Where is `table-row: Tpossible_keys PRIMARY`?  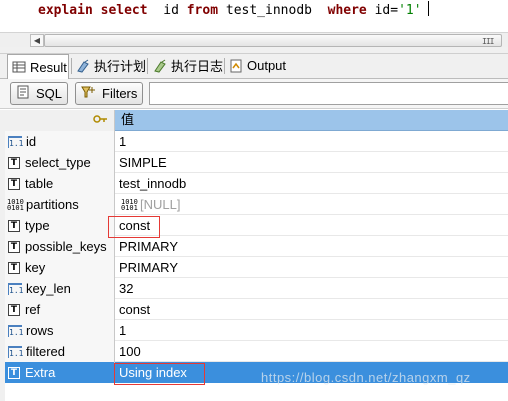
table-row: Tpossible_keys PRIMARY is located at coordinates (256, 246).